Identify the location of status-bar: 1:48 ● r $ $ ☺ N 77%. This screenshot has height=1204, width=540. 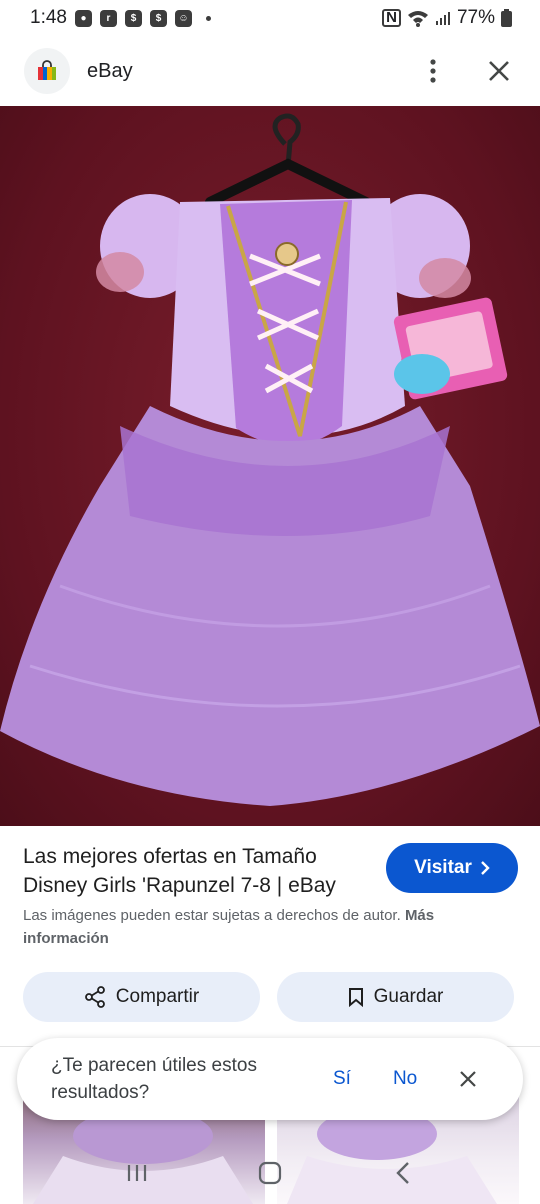
(270, 18).